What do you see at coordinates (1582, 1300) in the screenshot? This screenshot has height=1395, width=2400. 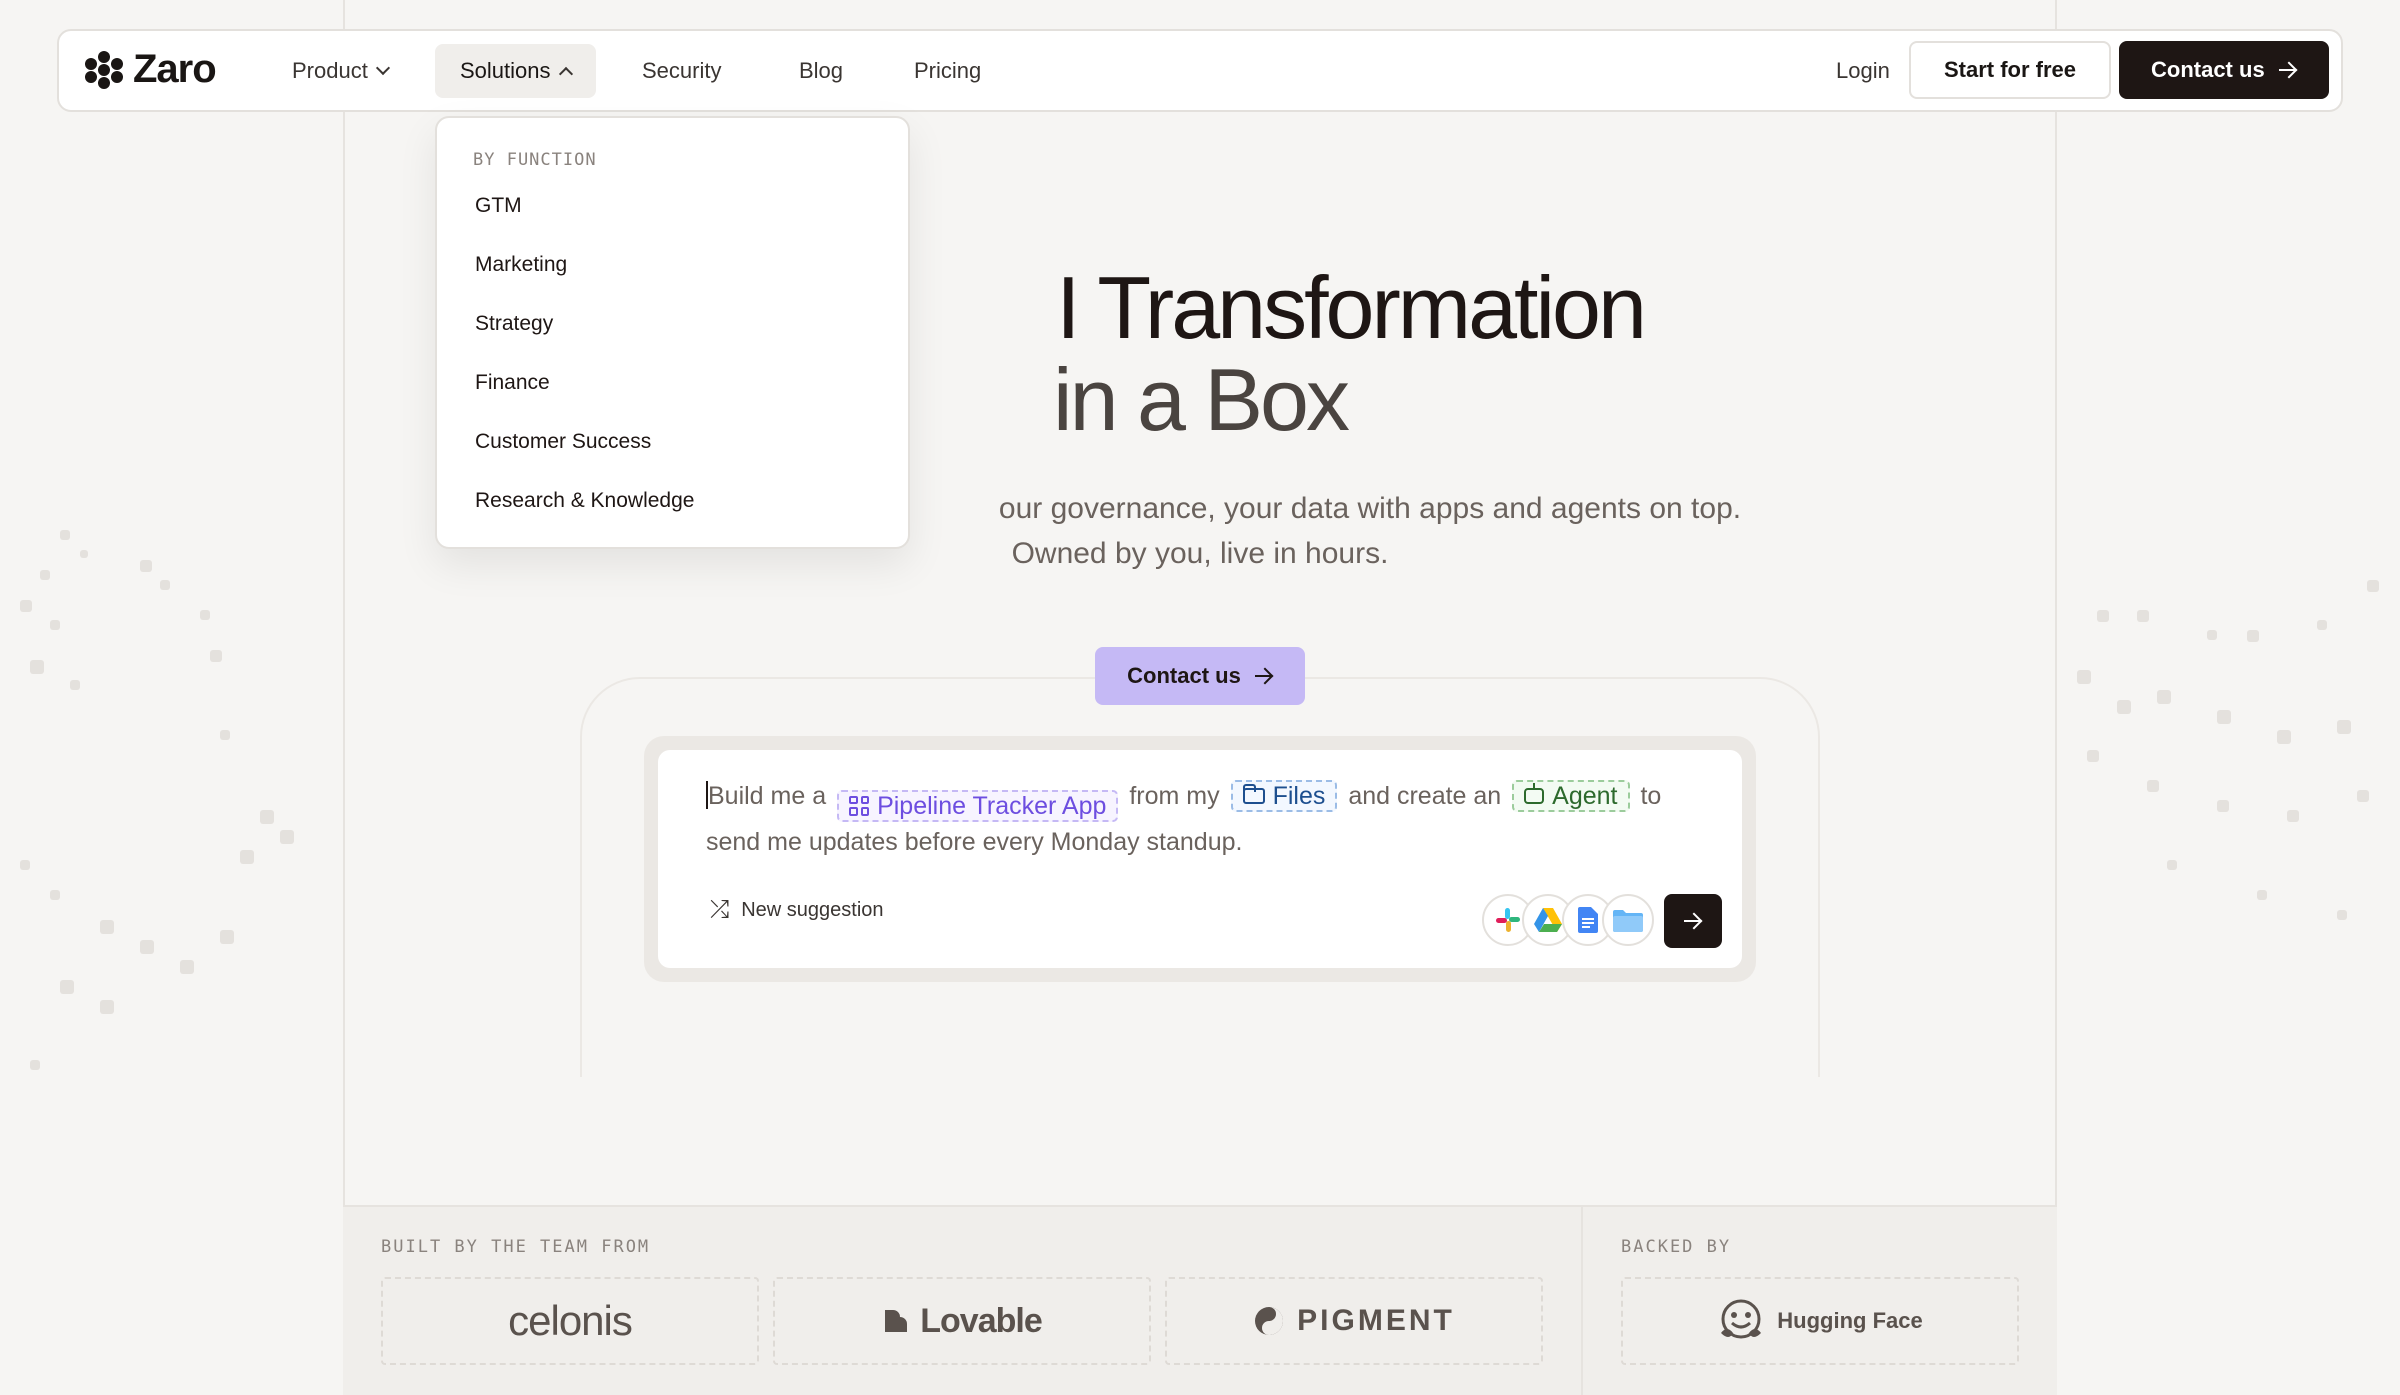 I see `logo-band-divider` at bounding box center [1582, 1300].